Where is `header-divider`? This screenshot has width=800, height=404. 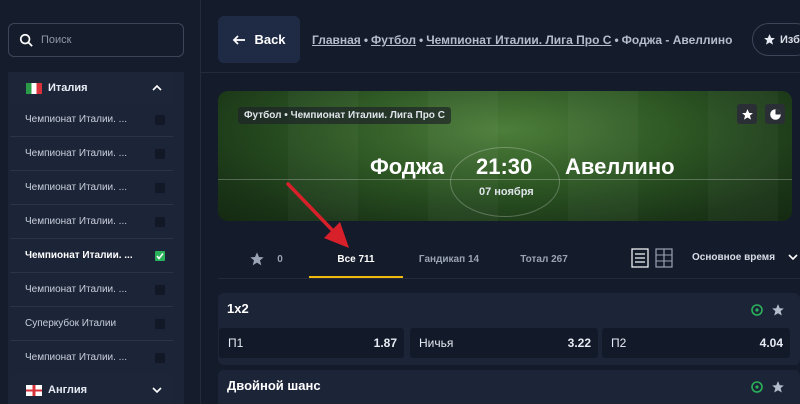 header-divider is located at coordinates (500, 72).